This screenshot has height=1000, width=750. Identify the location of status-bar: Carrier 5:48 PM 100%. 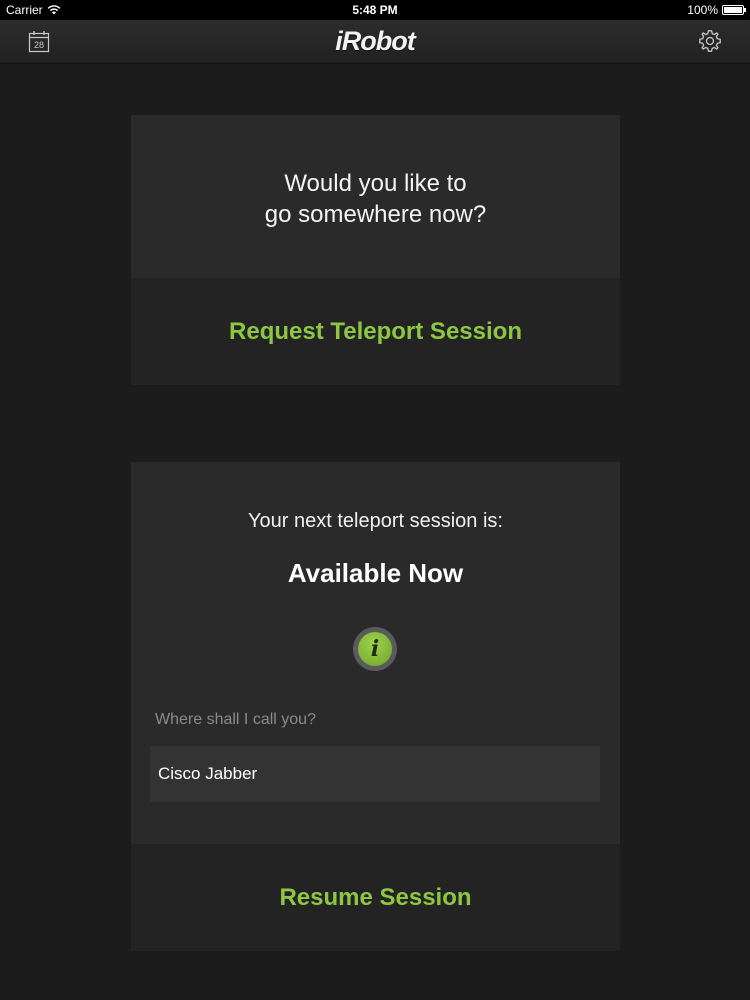
(375, 10).